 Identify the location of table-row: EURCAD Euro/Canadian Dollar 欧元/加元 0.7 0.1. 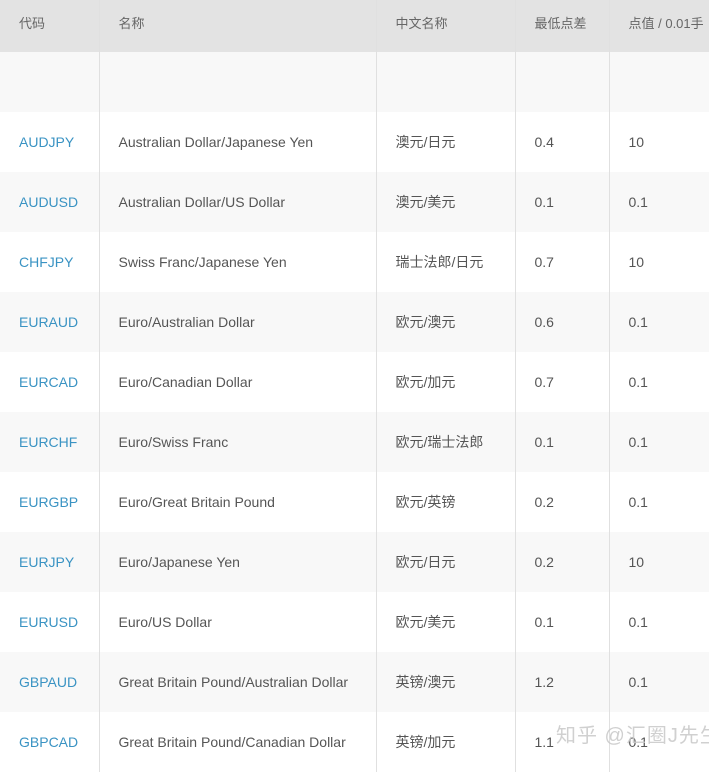
(354, 382).